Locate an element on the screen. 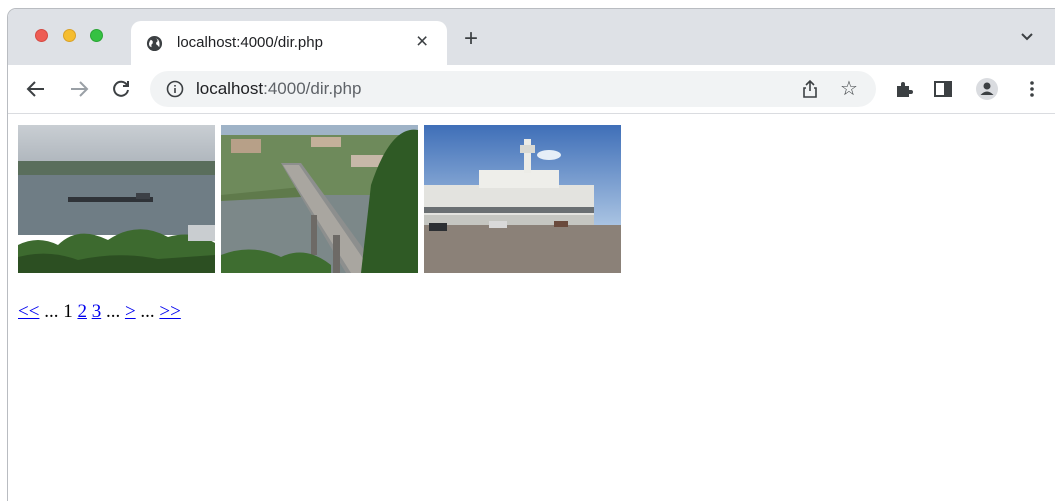 Image resolution: width=1055 pixels, height=501 pixels. reload-icon is located at coordinates (121, 89).